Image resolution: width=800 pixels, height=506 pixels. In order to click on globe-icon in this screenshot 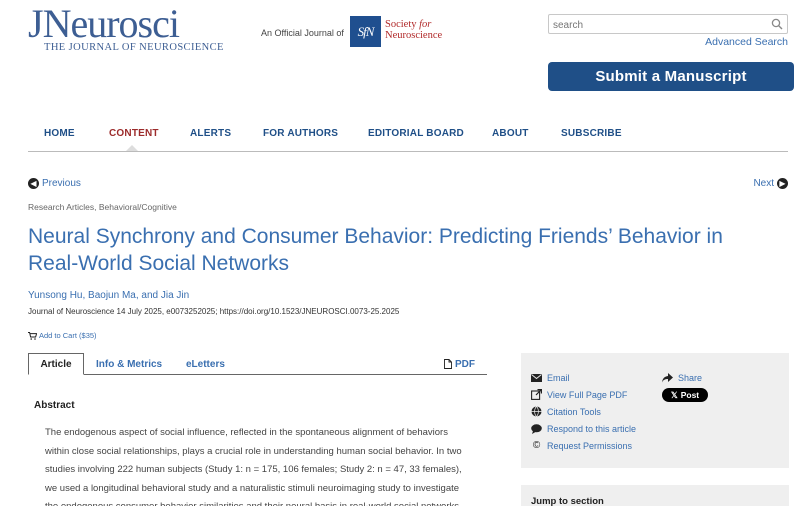, I will do `click(536, 411)`.